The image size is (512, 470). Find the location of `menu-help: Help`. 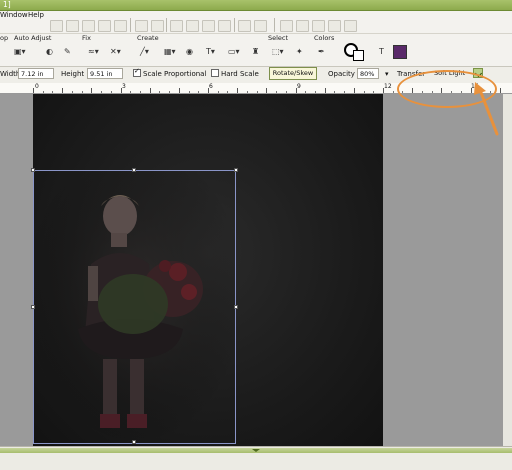

menu-help: Help is located at coordinates (36, 15).